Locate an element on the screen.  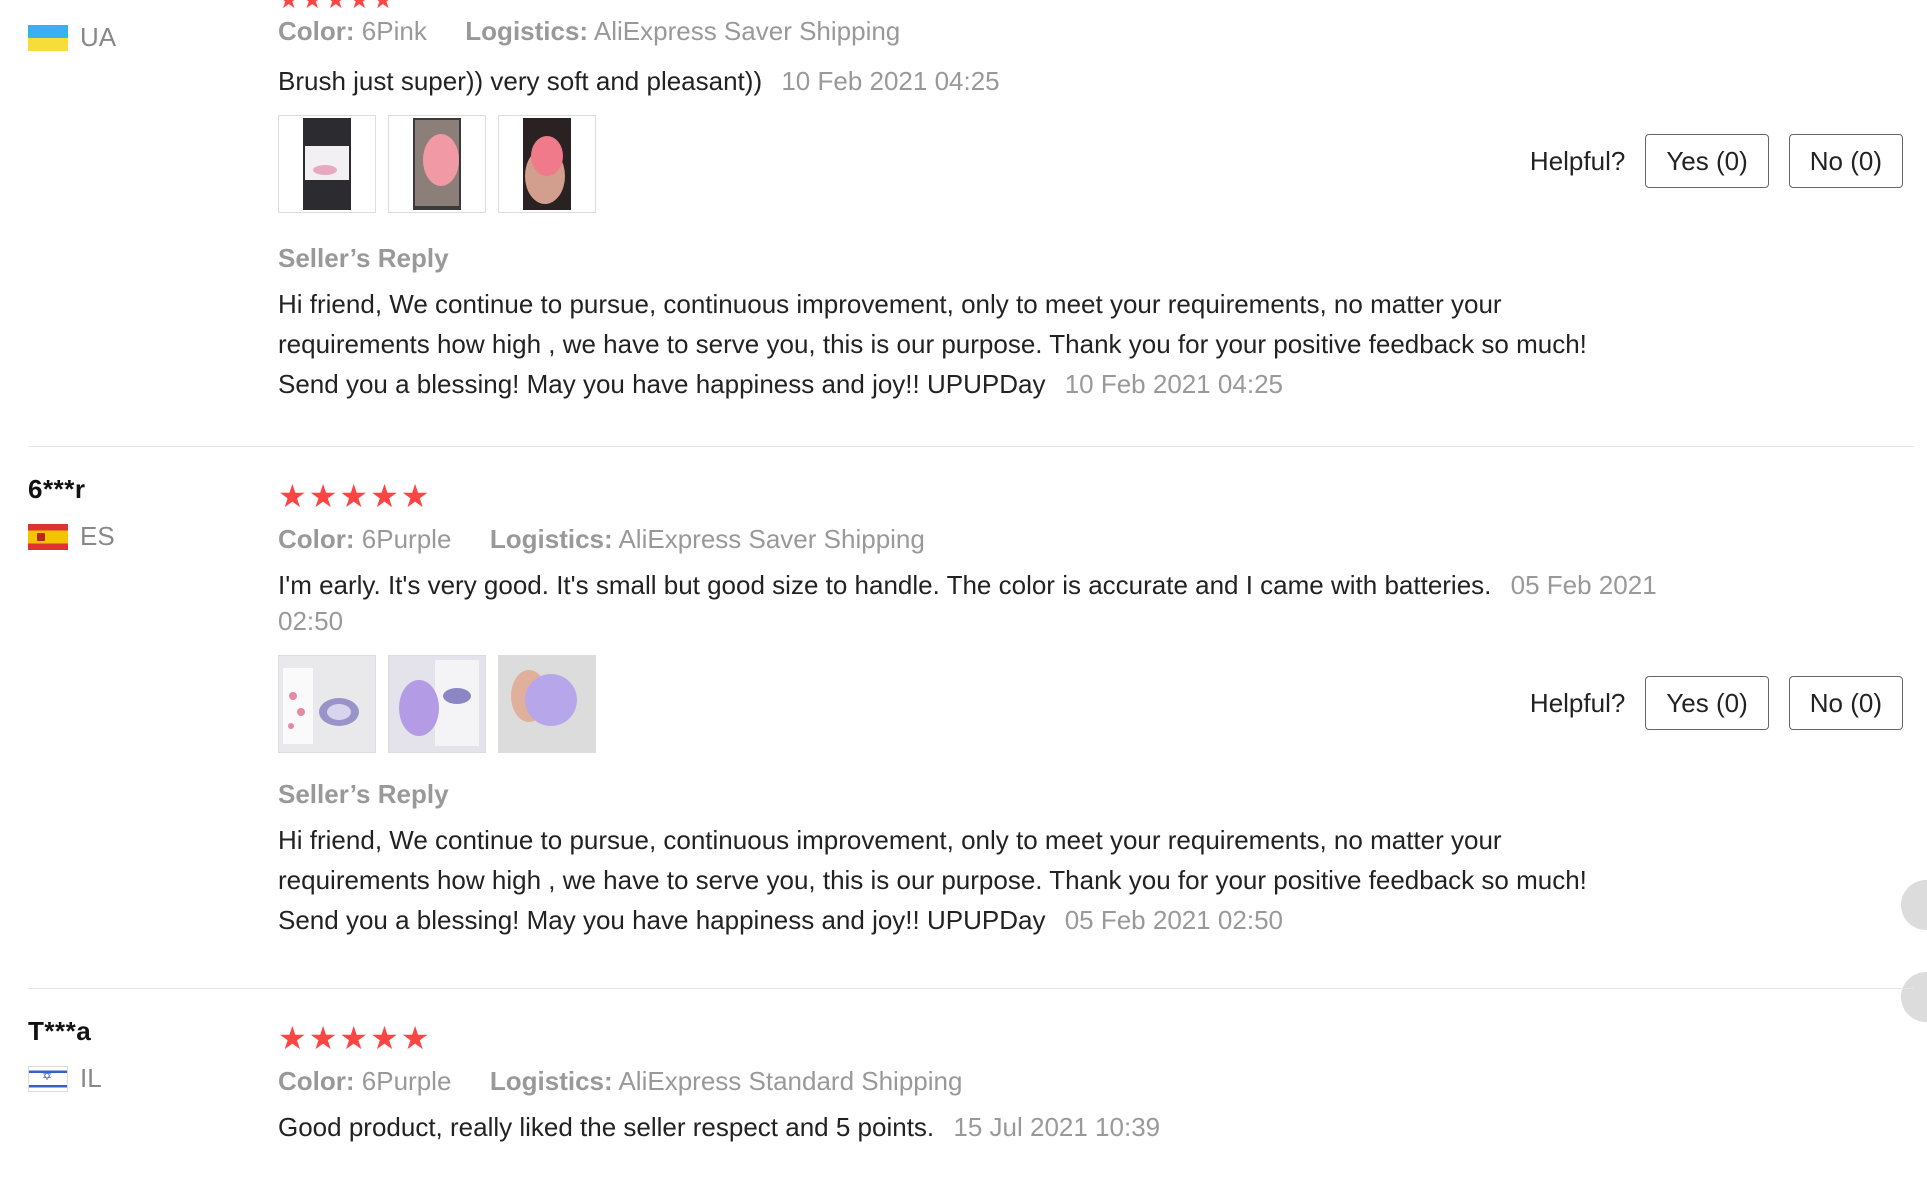
product-photo-in-hand-icon is located at coordinates (547, 164).